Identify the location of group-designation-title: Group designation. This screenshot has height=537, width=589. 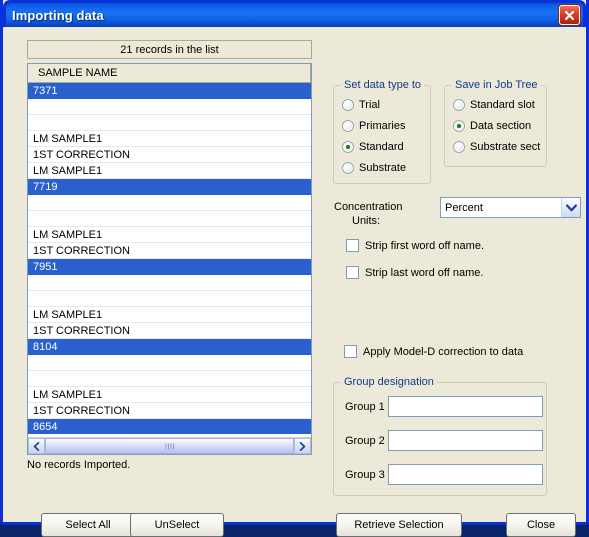
(389, 382).